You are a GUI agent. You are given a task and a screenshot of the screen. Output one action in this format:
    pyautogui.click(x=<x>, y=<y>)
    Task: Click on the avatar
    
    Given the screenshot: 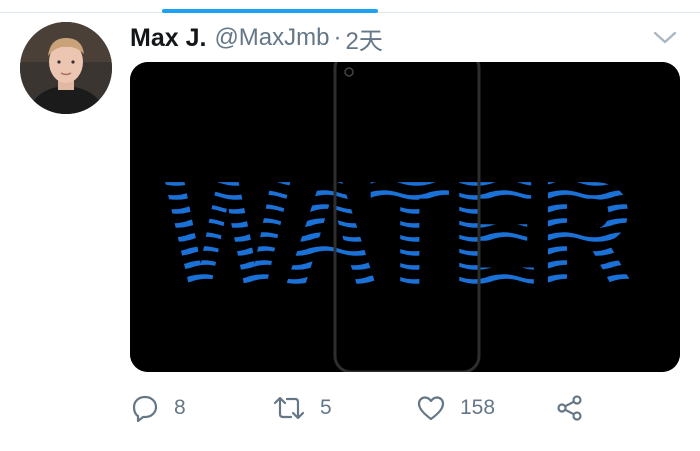 What is the action you would take?
    pyautogui.click(x=66, y=68)
    